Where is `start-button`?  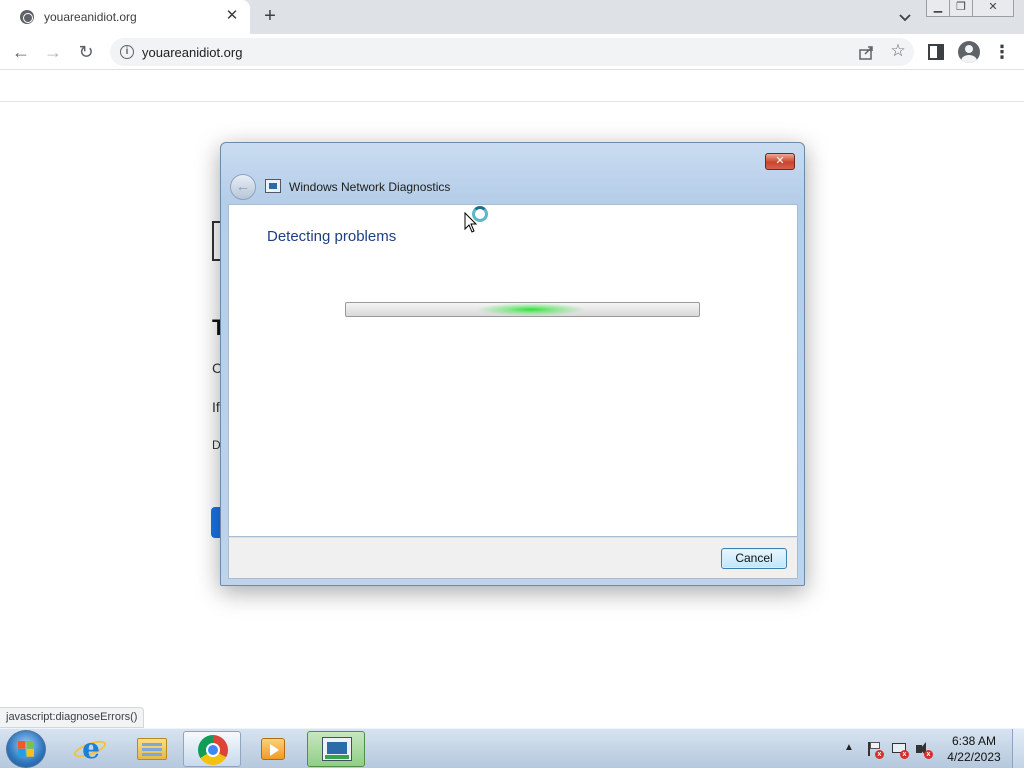 start-button is located at coordinates (26, 749).